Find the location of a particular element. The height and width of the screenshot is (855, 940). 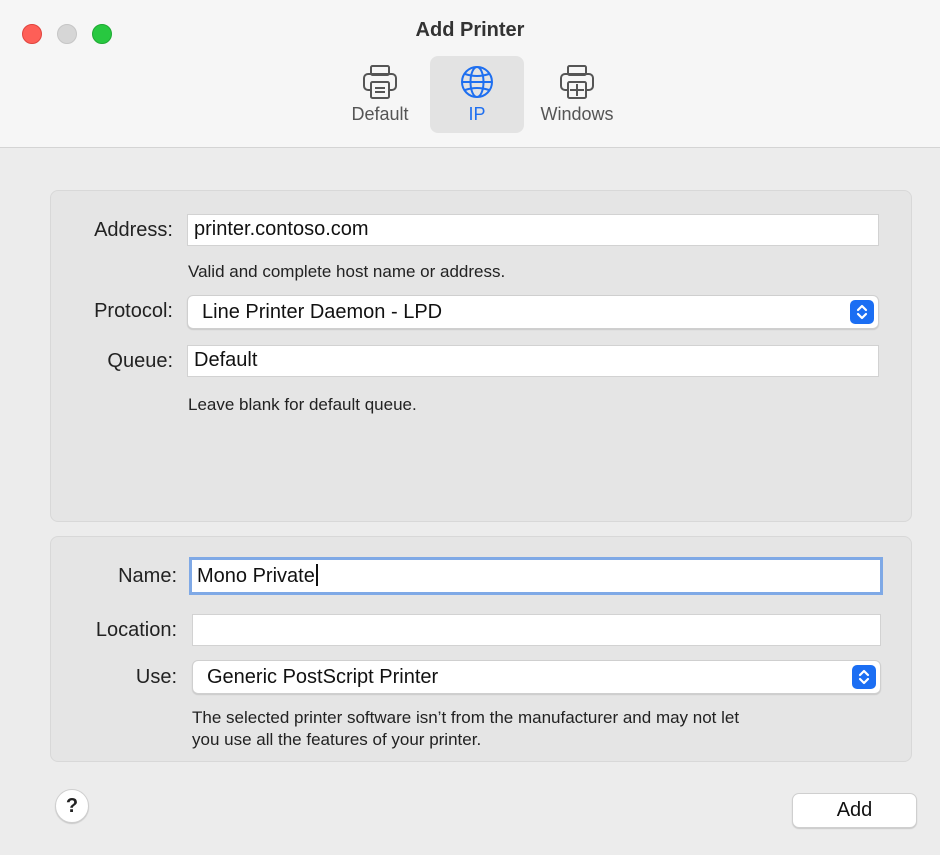

tab-default: Default is located at coordinates (380, 94).